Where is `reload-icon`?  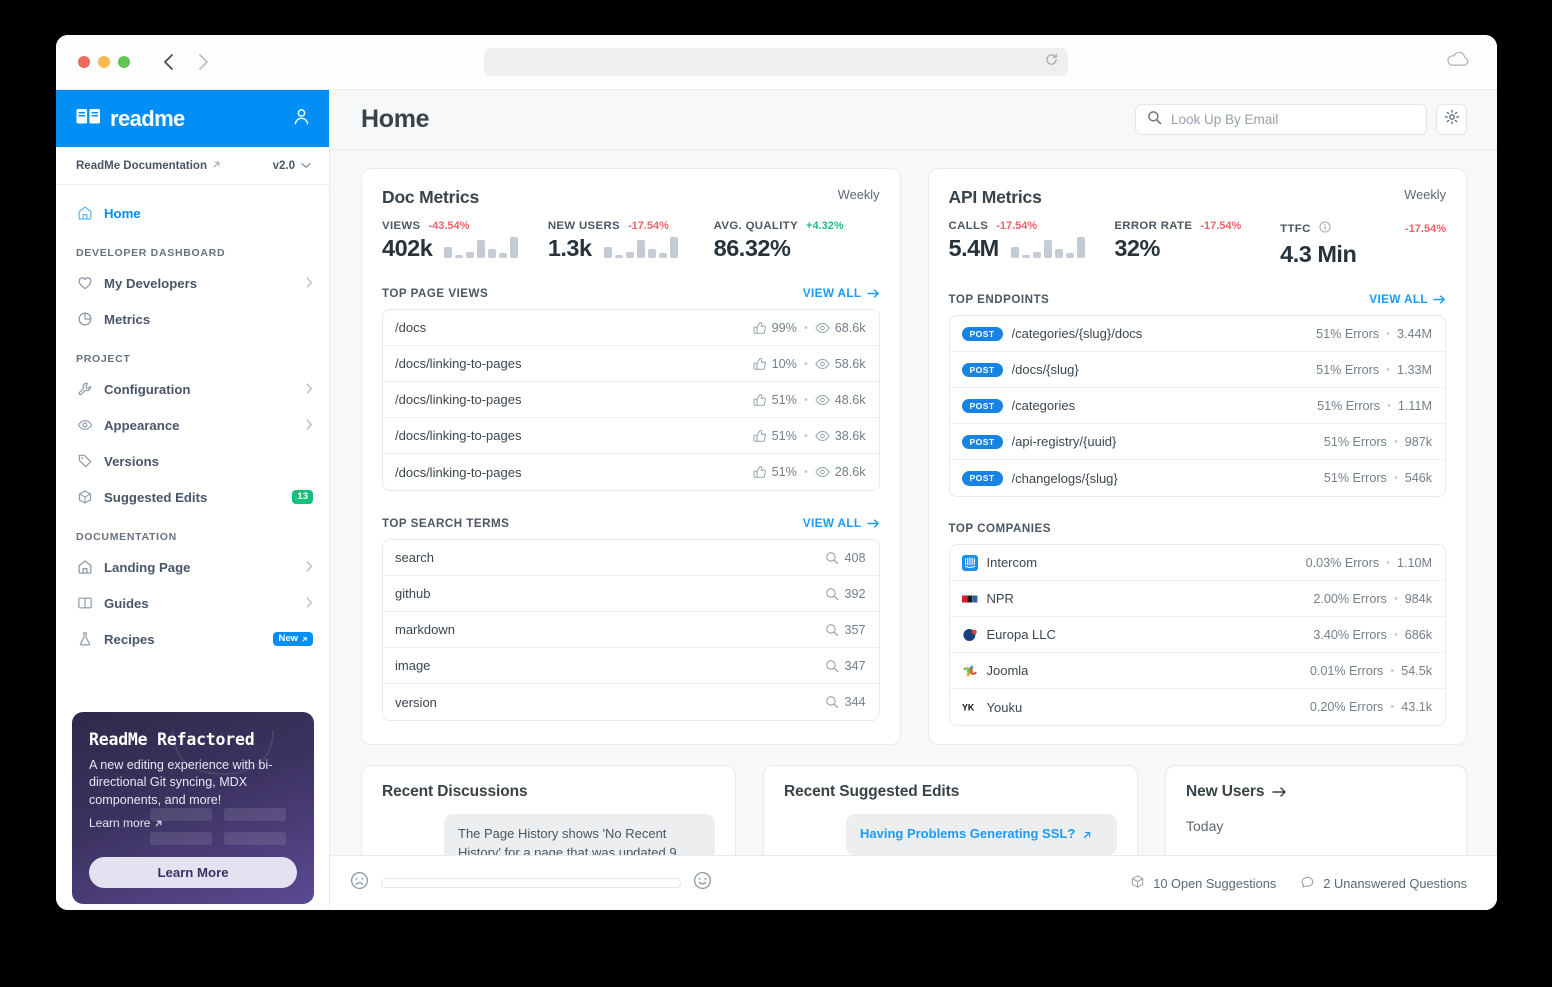 reload-icon is located at coordinates (1051, 62).